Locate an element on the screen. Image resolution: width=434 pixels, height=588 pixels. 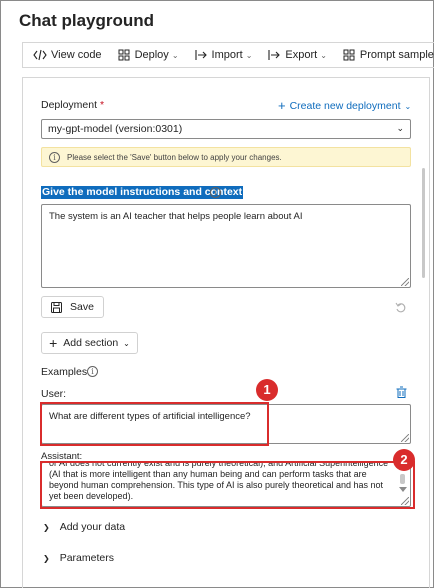
deploy-icon is located at coordinates (124, 55).